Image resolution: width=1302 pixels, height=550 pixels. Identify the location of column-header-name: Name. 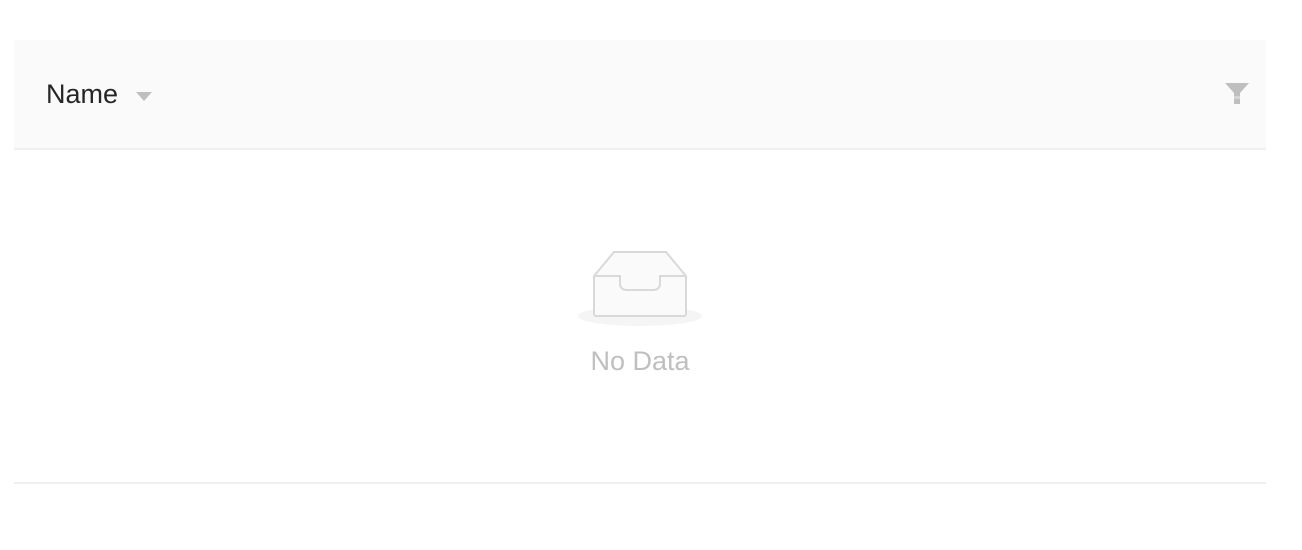
(99, 94).